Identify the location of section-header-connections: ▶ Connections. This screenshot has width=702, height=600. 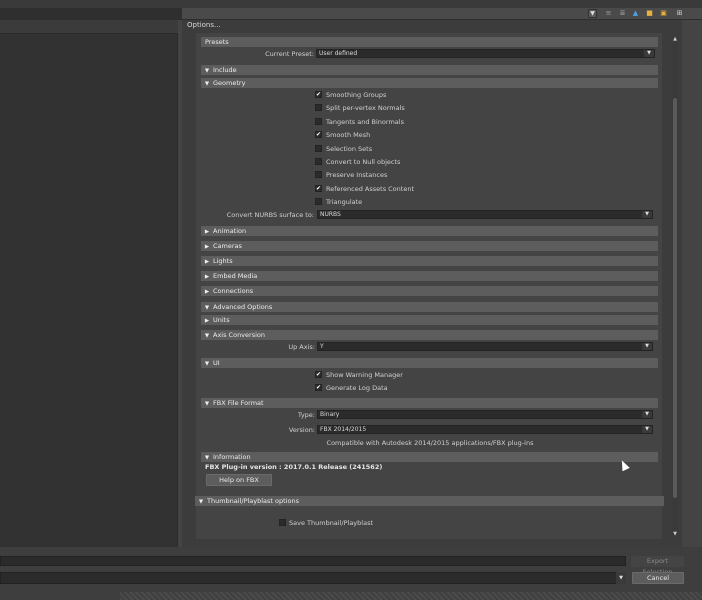
(429, 291).